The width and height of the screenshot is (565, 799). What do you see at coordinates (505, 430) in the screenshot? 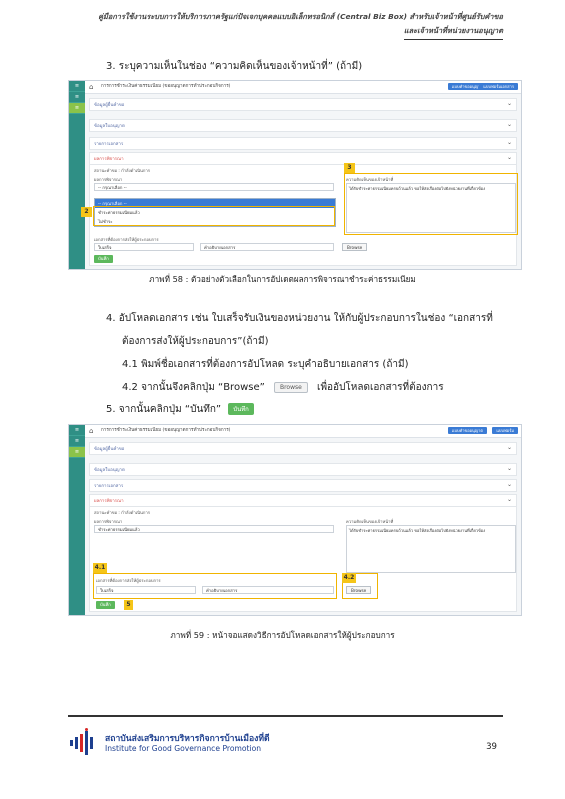
I see `form-template-button: แบบฟอร์ม` at bounding box center [505, 430].